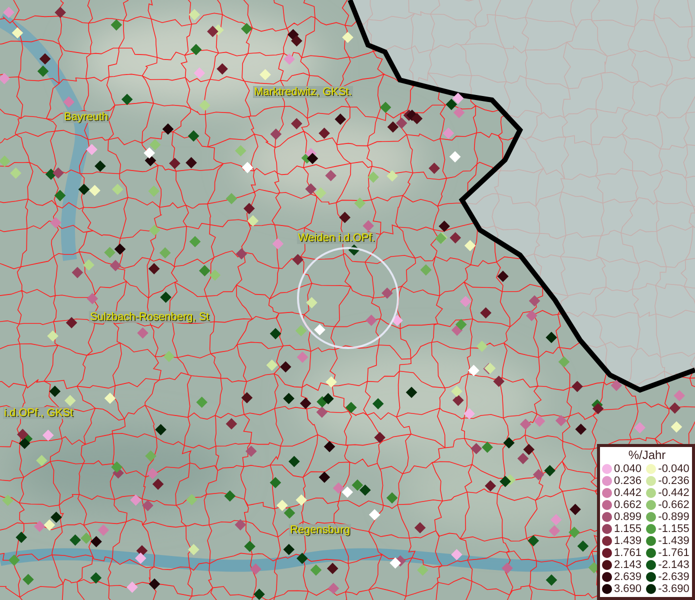  Describe the element at coordinates (86, 117) in the screenshot. I see `place-label: Bayreuth` at that location.